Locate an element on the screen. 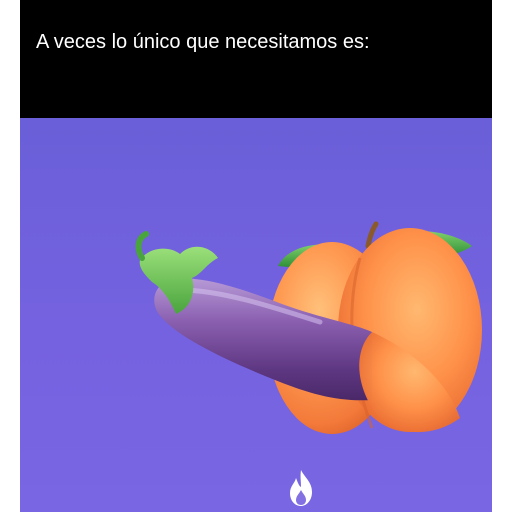  flame-icon is located at coordinates (301, 488).